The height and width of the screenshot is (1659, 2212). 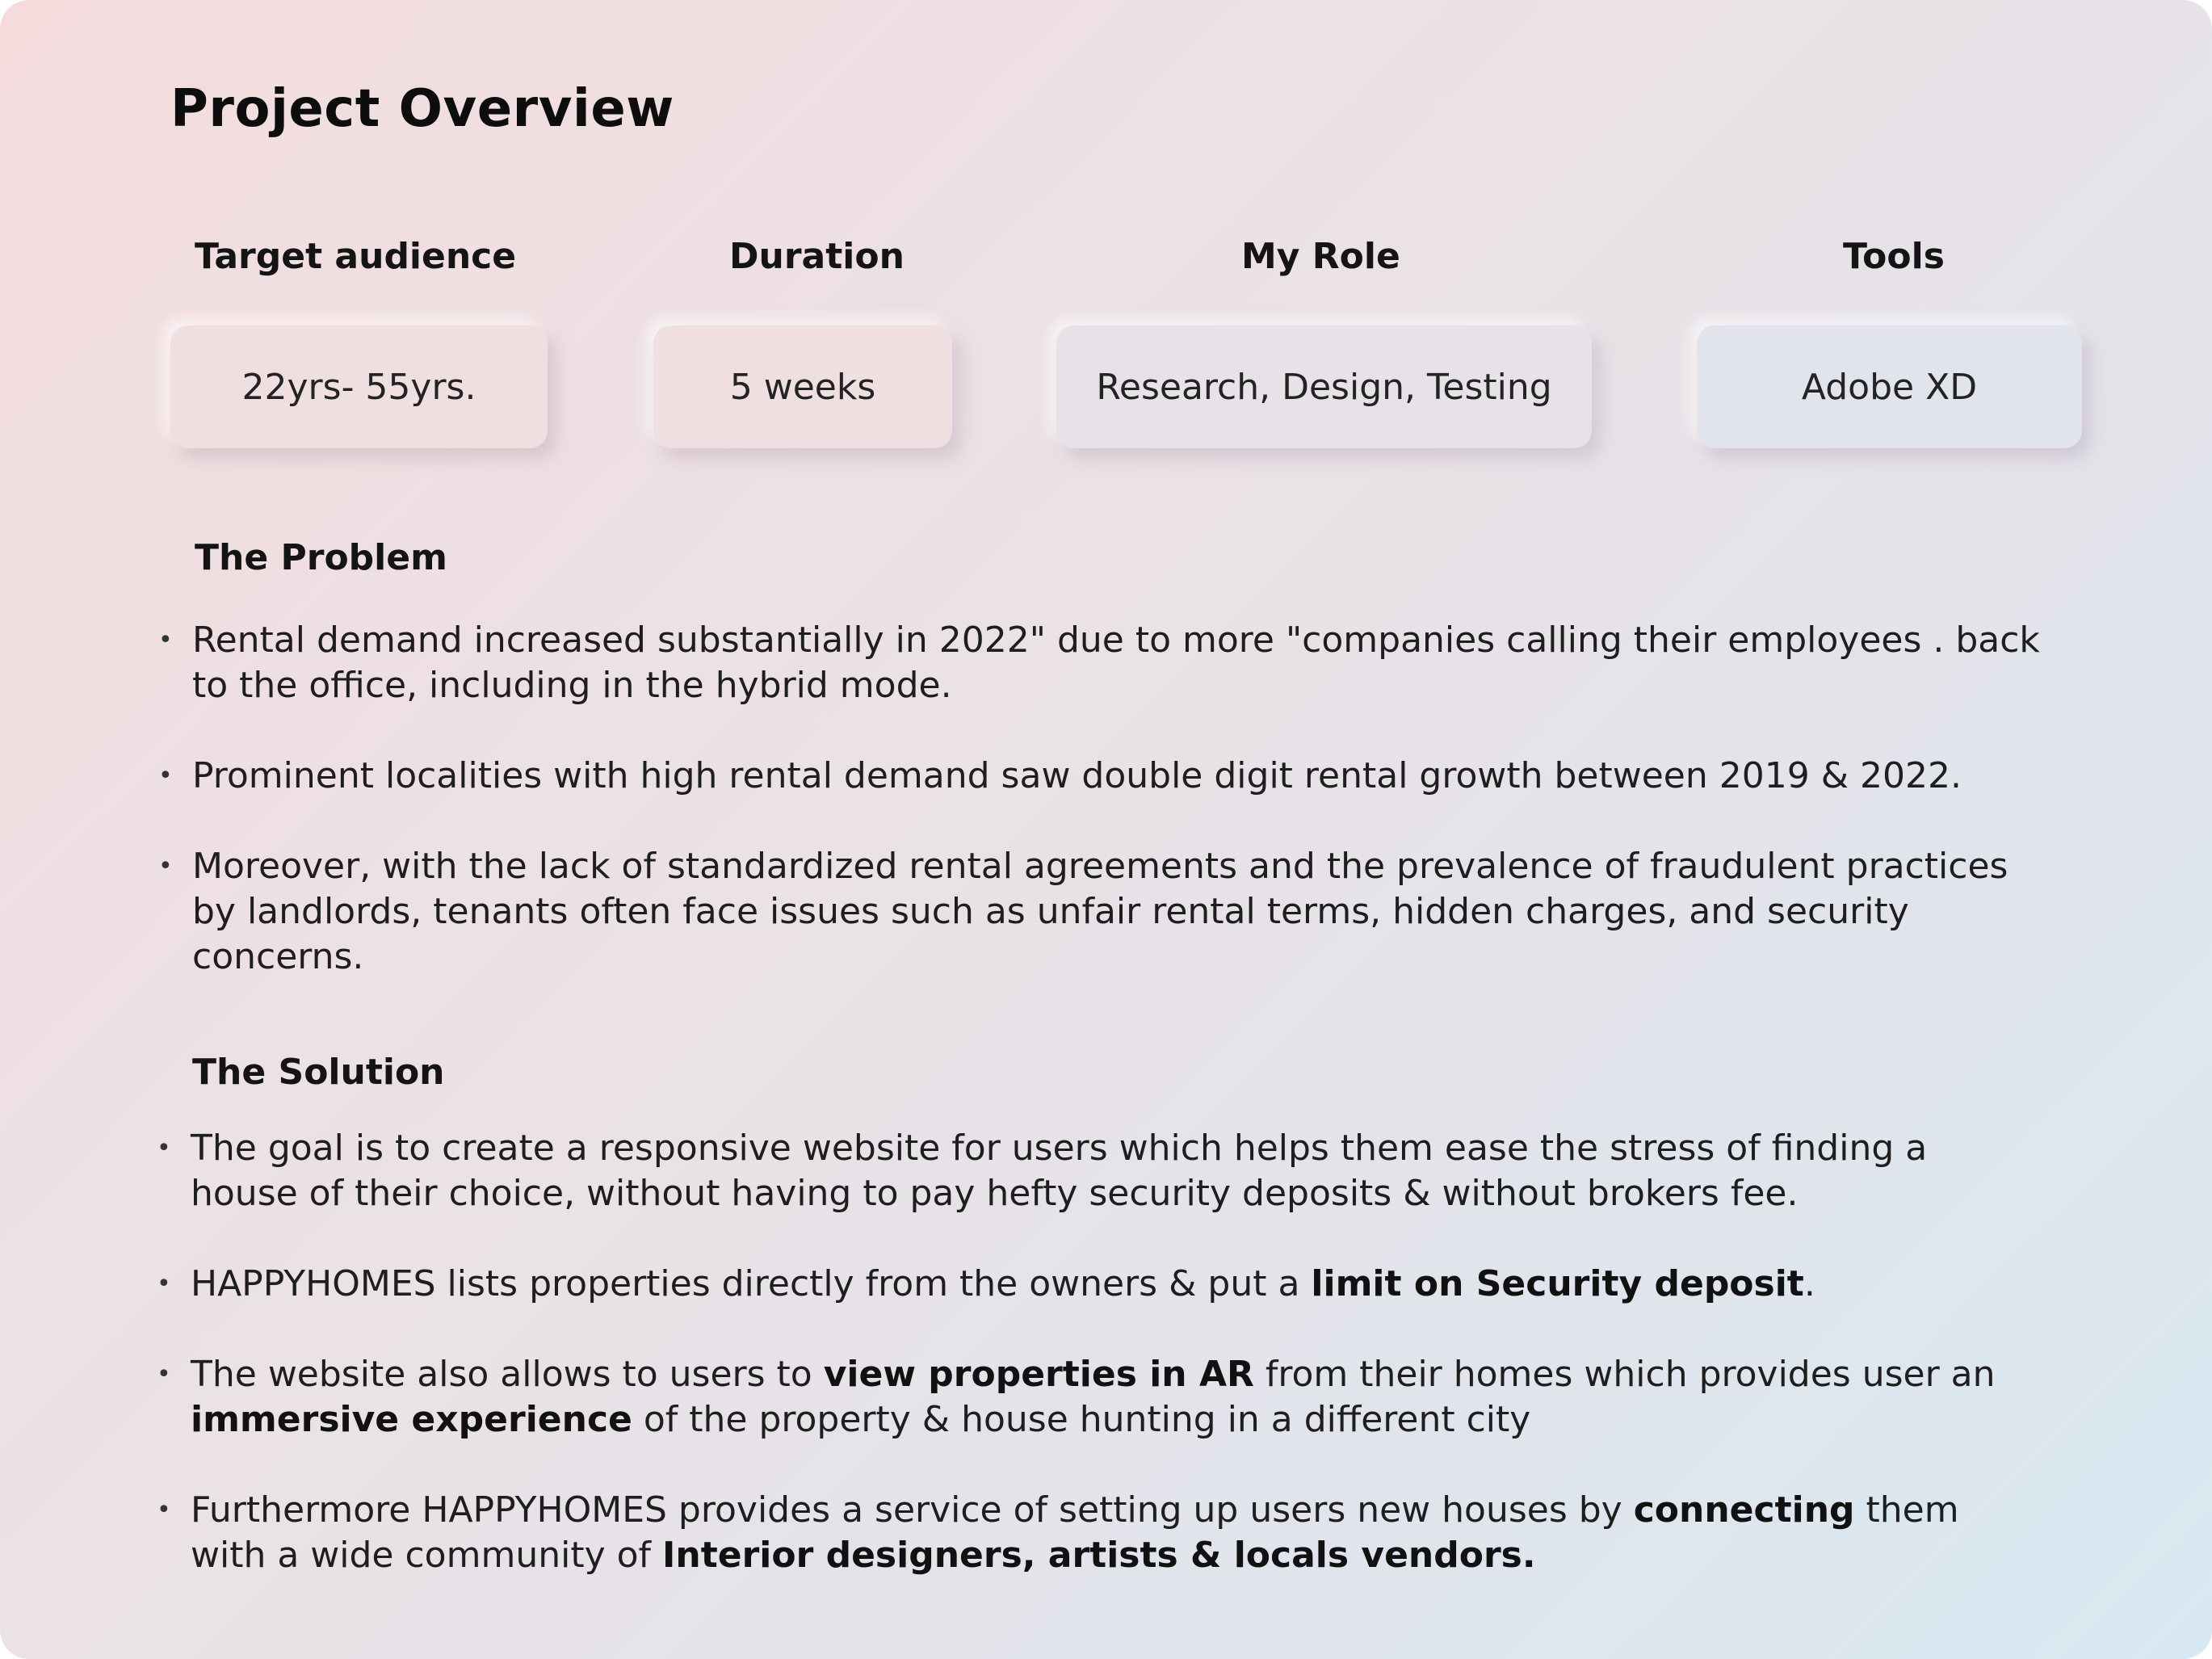 What do you see at coordinates (1744, 1510) in the screenshot?
I see `solution-item-emphasis: connecting` at bounding box center [1744, 1510].